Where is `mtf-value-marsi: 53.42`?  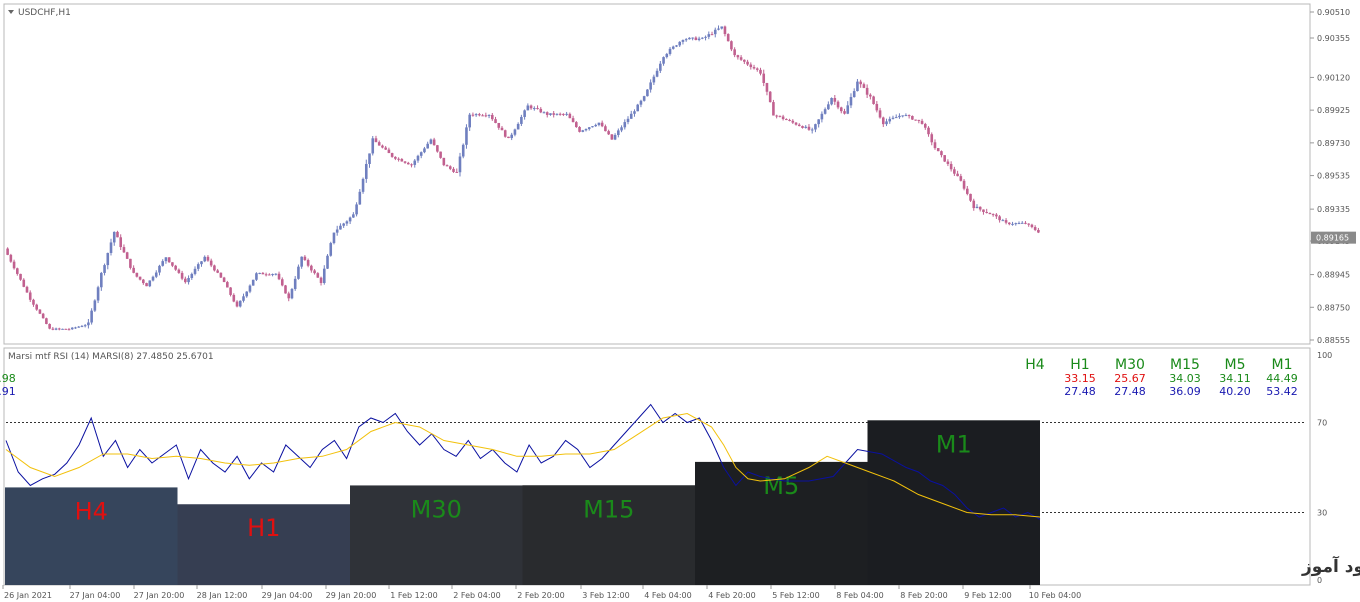
mtf-value-marsi: 53.42 is located at coordinates (1282, 391).